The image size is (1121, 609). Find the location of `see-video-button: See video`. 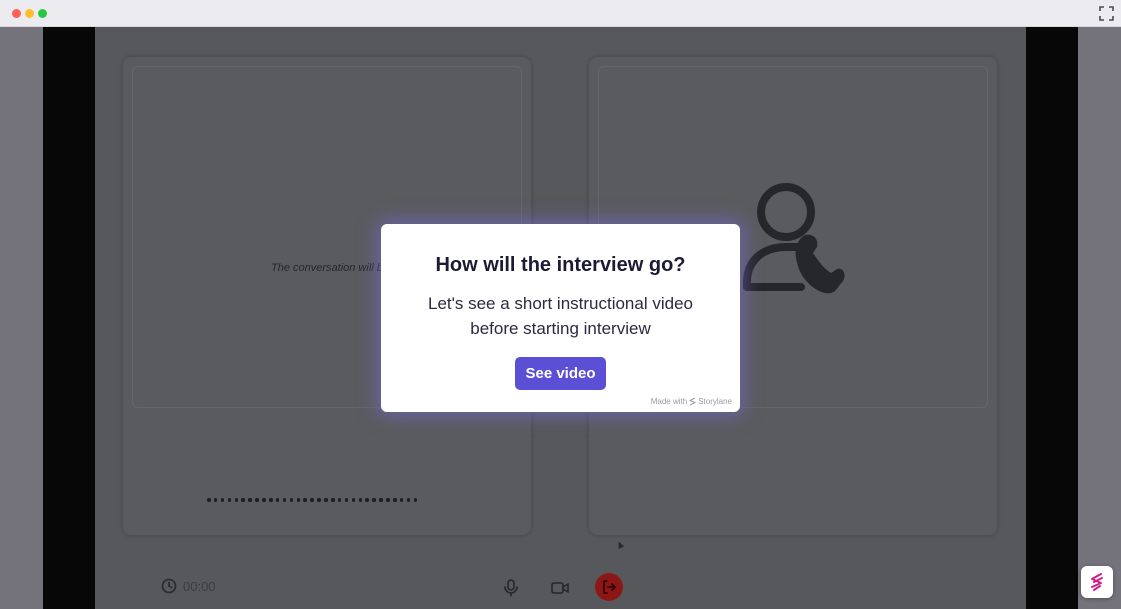

see-video-button: See video is located at coordinates (560, 373).